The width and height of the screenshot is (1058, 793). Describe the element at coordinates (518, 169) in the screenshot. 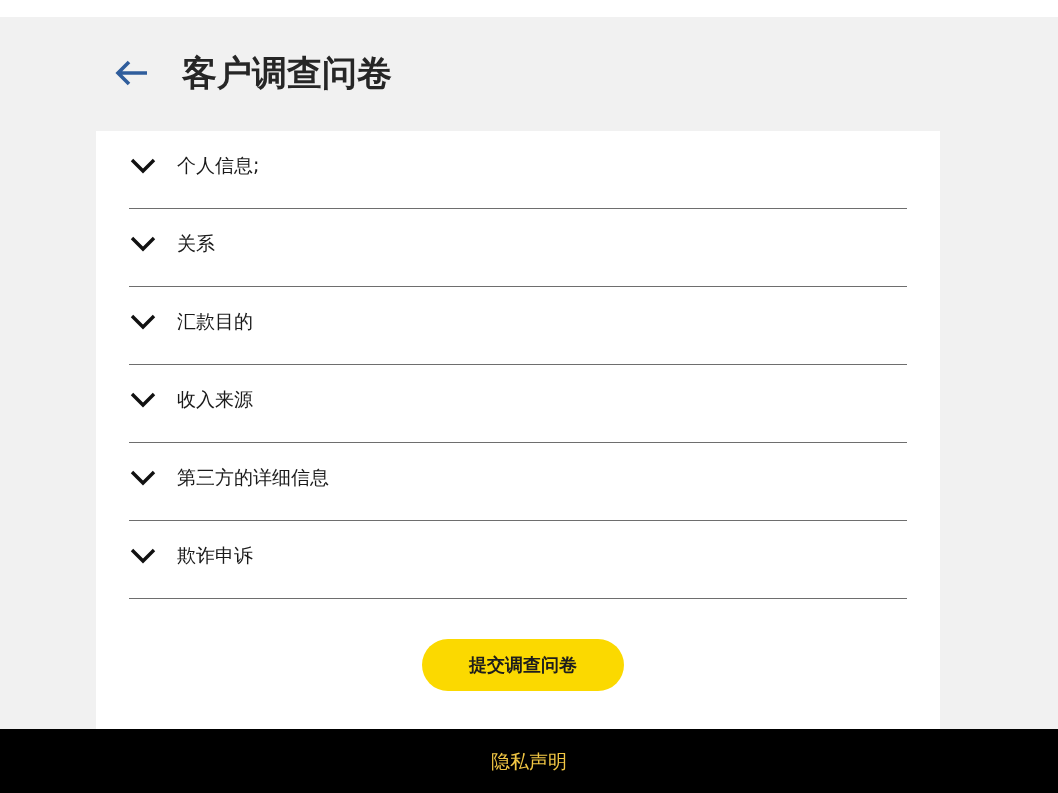

I see `section-header: 个人信息;` at that location.